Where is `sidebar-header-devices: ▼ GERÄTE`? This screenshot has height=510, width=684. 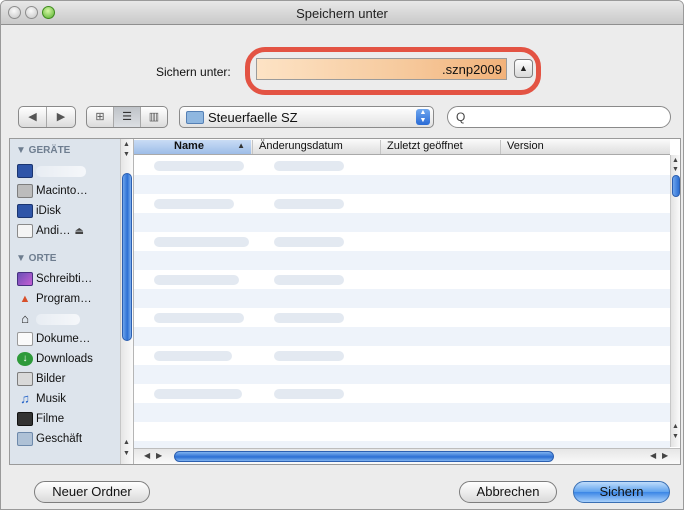 sidebar-header-devices: ▼ GERÄTE is located at coordinates (43, 150).